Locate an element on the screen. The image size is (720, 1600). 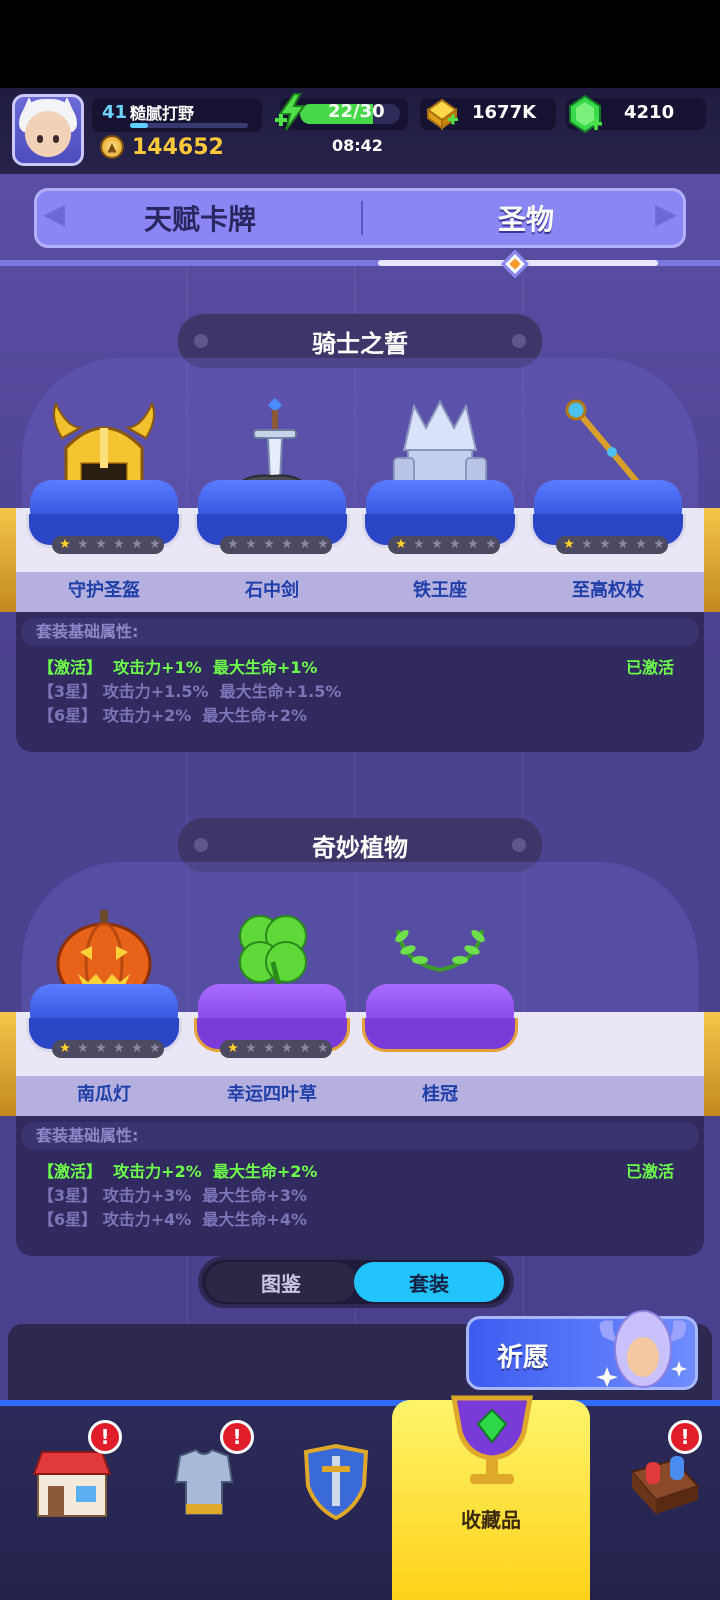
power-value: 144652 is located at coordinates (178, 147).